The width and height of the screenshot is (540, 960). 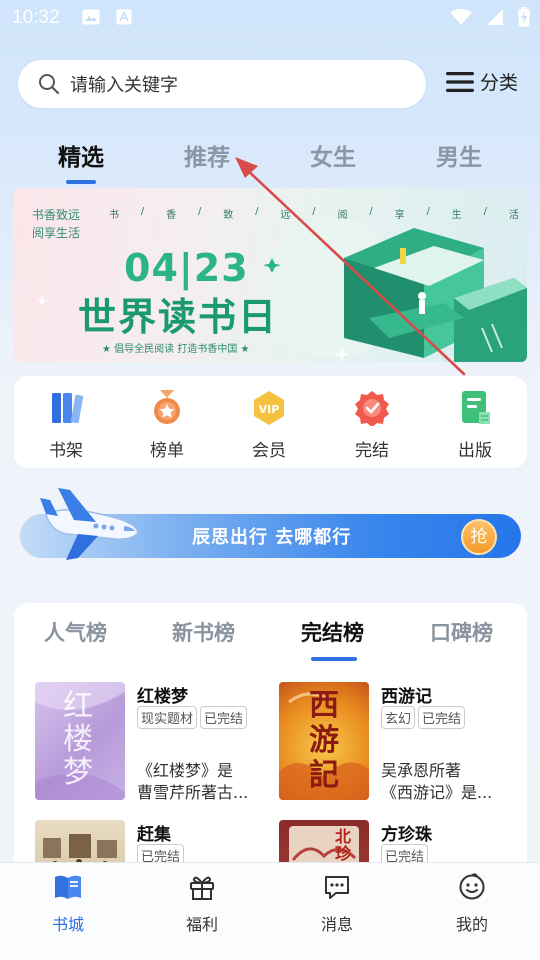 I want to click on search-input: 请输入关键字, so click(x=222, y=84).